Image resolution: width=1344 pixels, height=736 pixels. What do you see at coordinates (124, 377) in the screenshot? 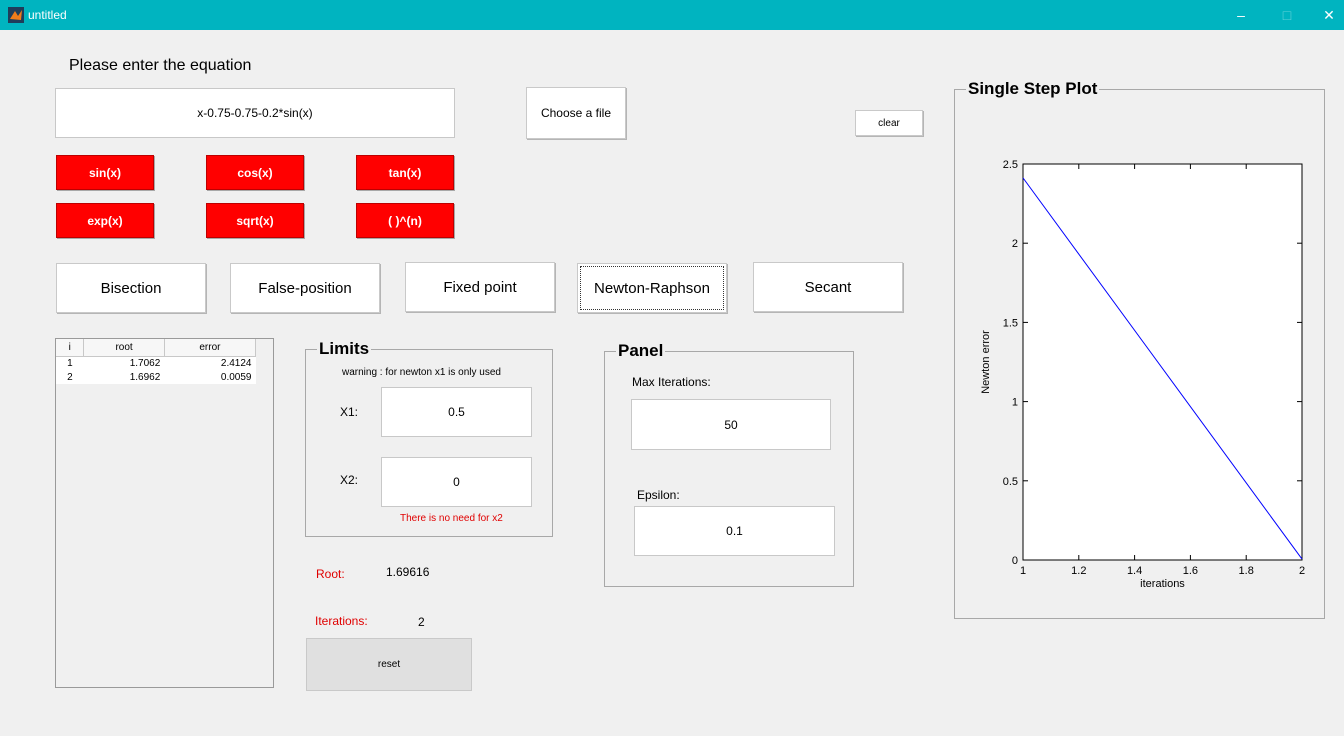
I see `cell-root: 1.6962` at bounding box center [124, 377].